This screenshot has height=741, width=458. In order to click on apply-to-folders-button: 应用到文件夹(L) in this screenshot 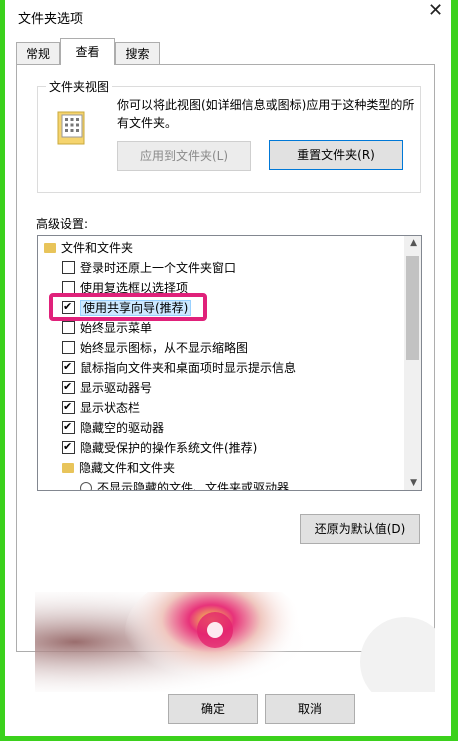, I will do `click(184, 156)`.